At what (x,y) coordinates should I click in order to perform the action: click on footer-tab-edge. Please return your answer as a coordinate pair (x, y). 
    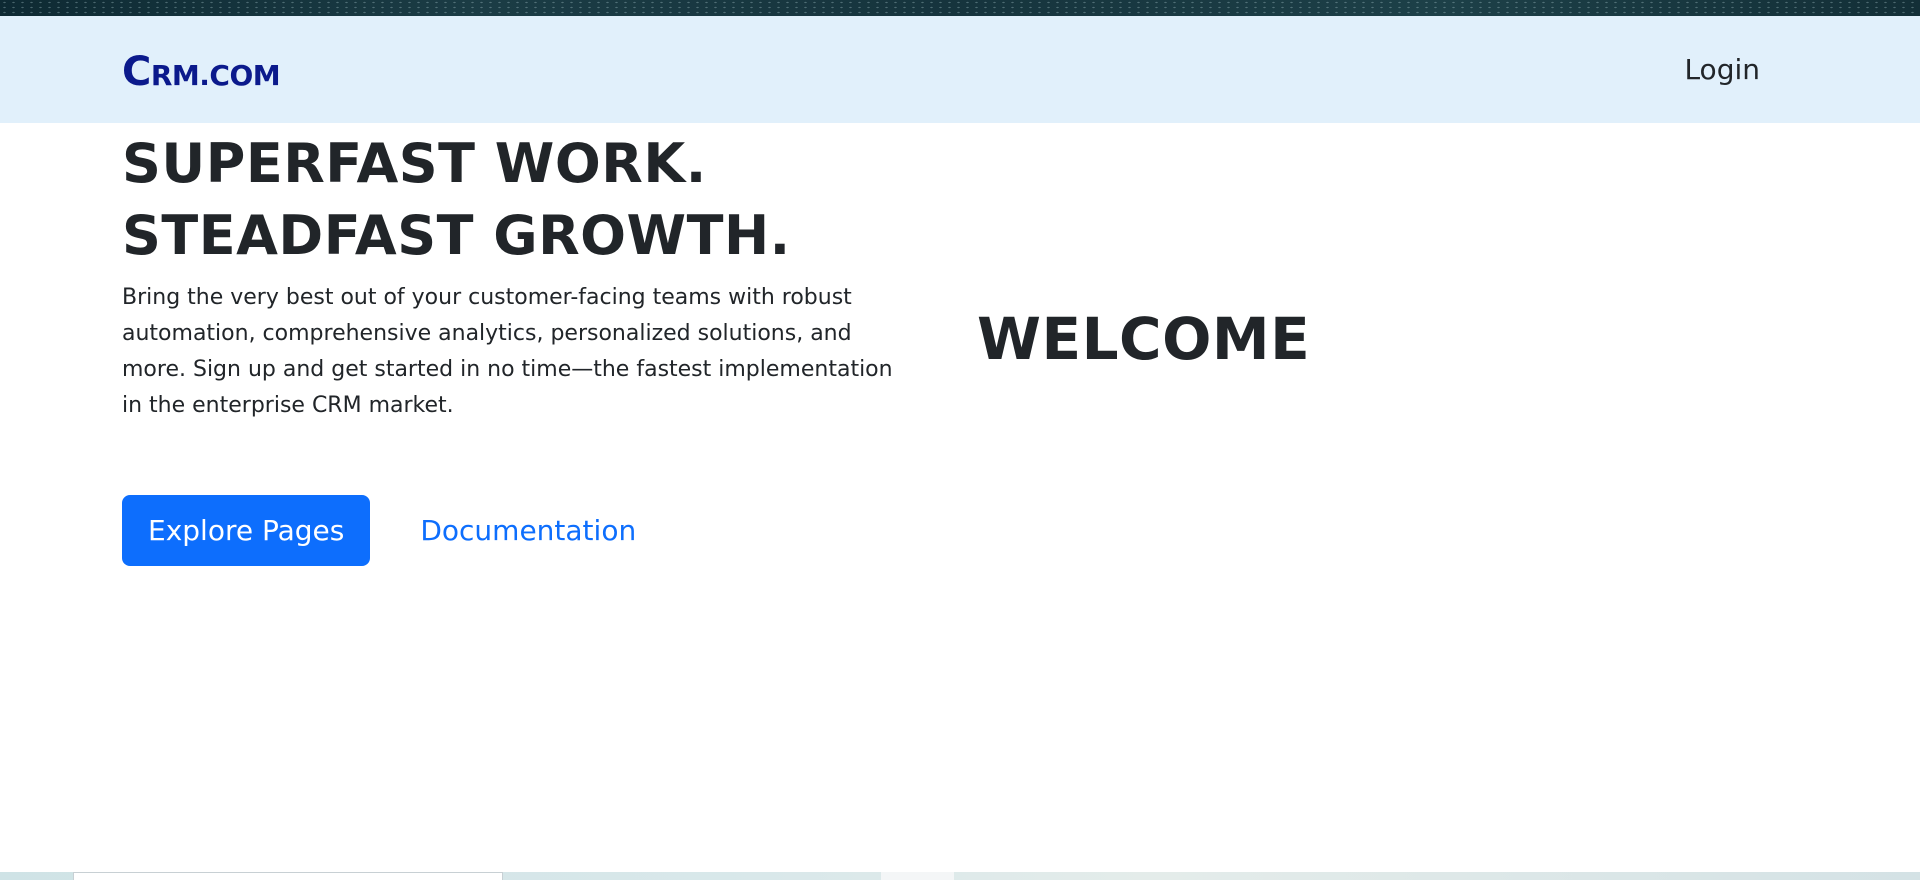
    Looking at the image, I should click on (917, 876).